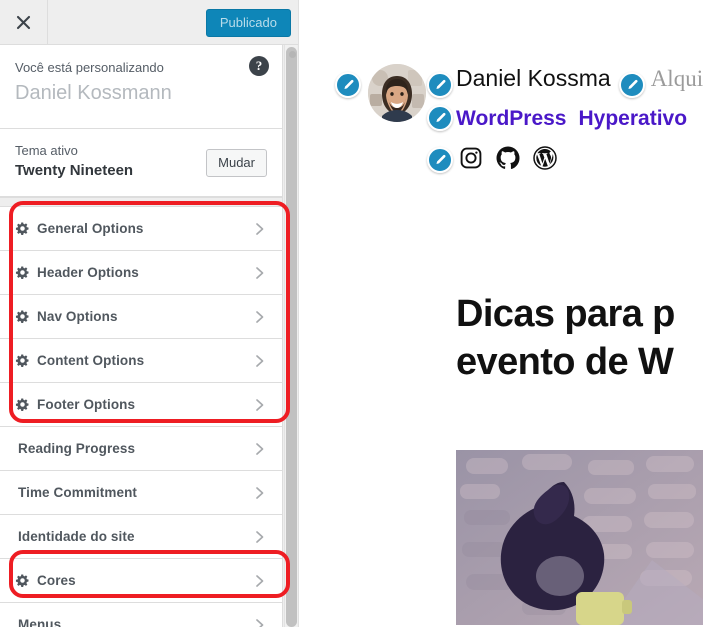  I want to click on help-circle-icon: ?, so click(259, 66).